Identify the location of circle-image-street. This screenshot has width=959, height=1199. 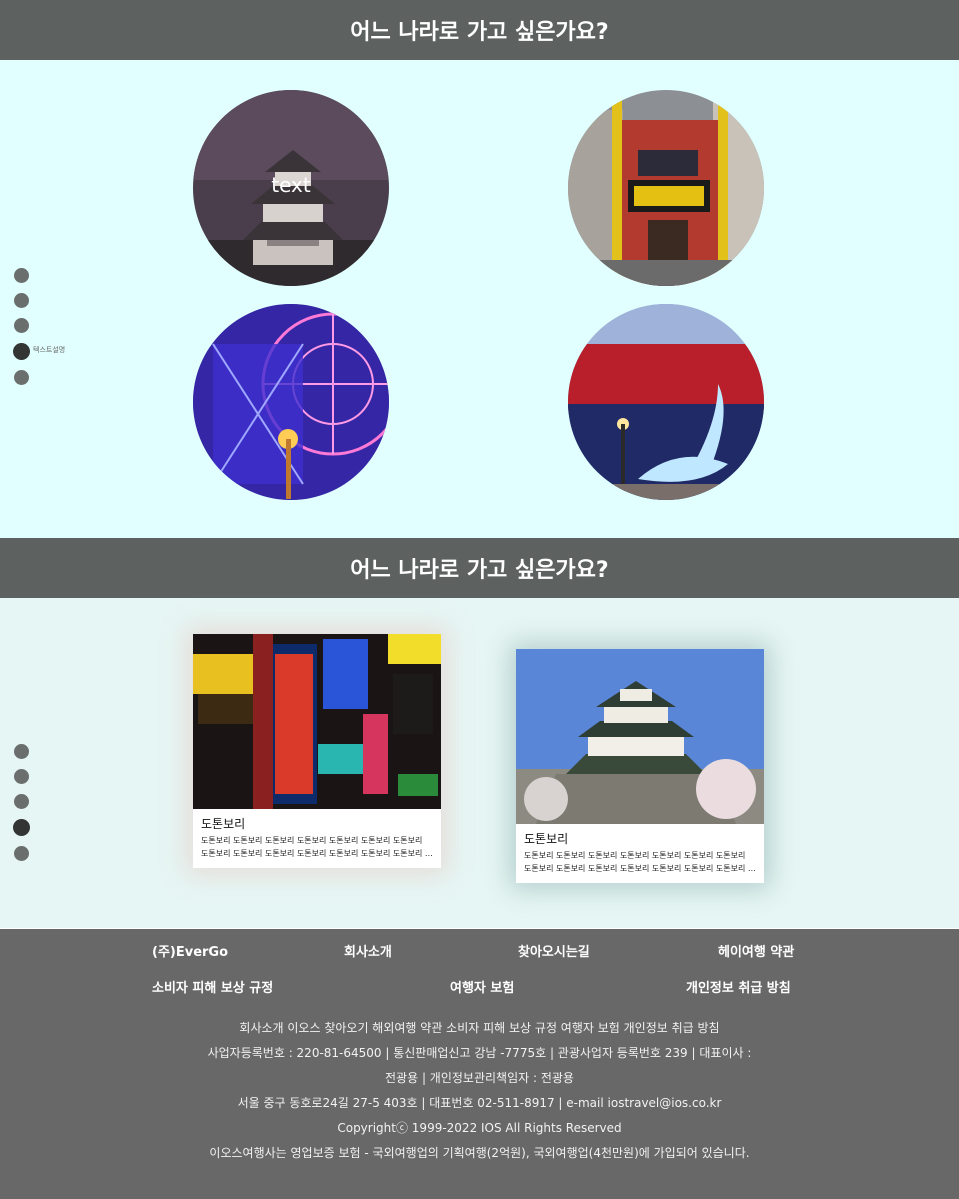
(666, 188).